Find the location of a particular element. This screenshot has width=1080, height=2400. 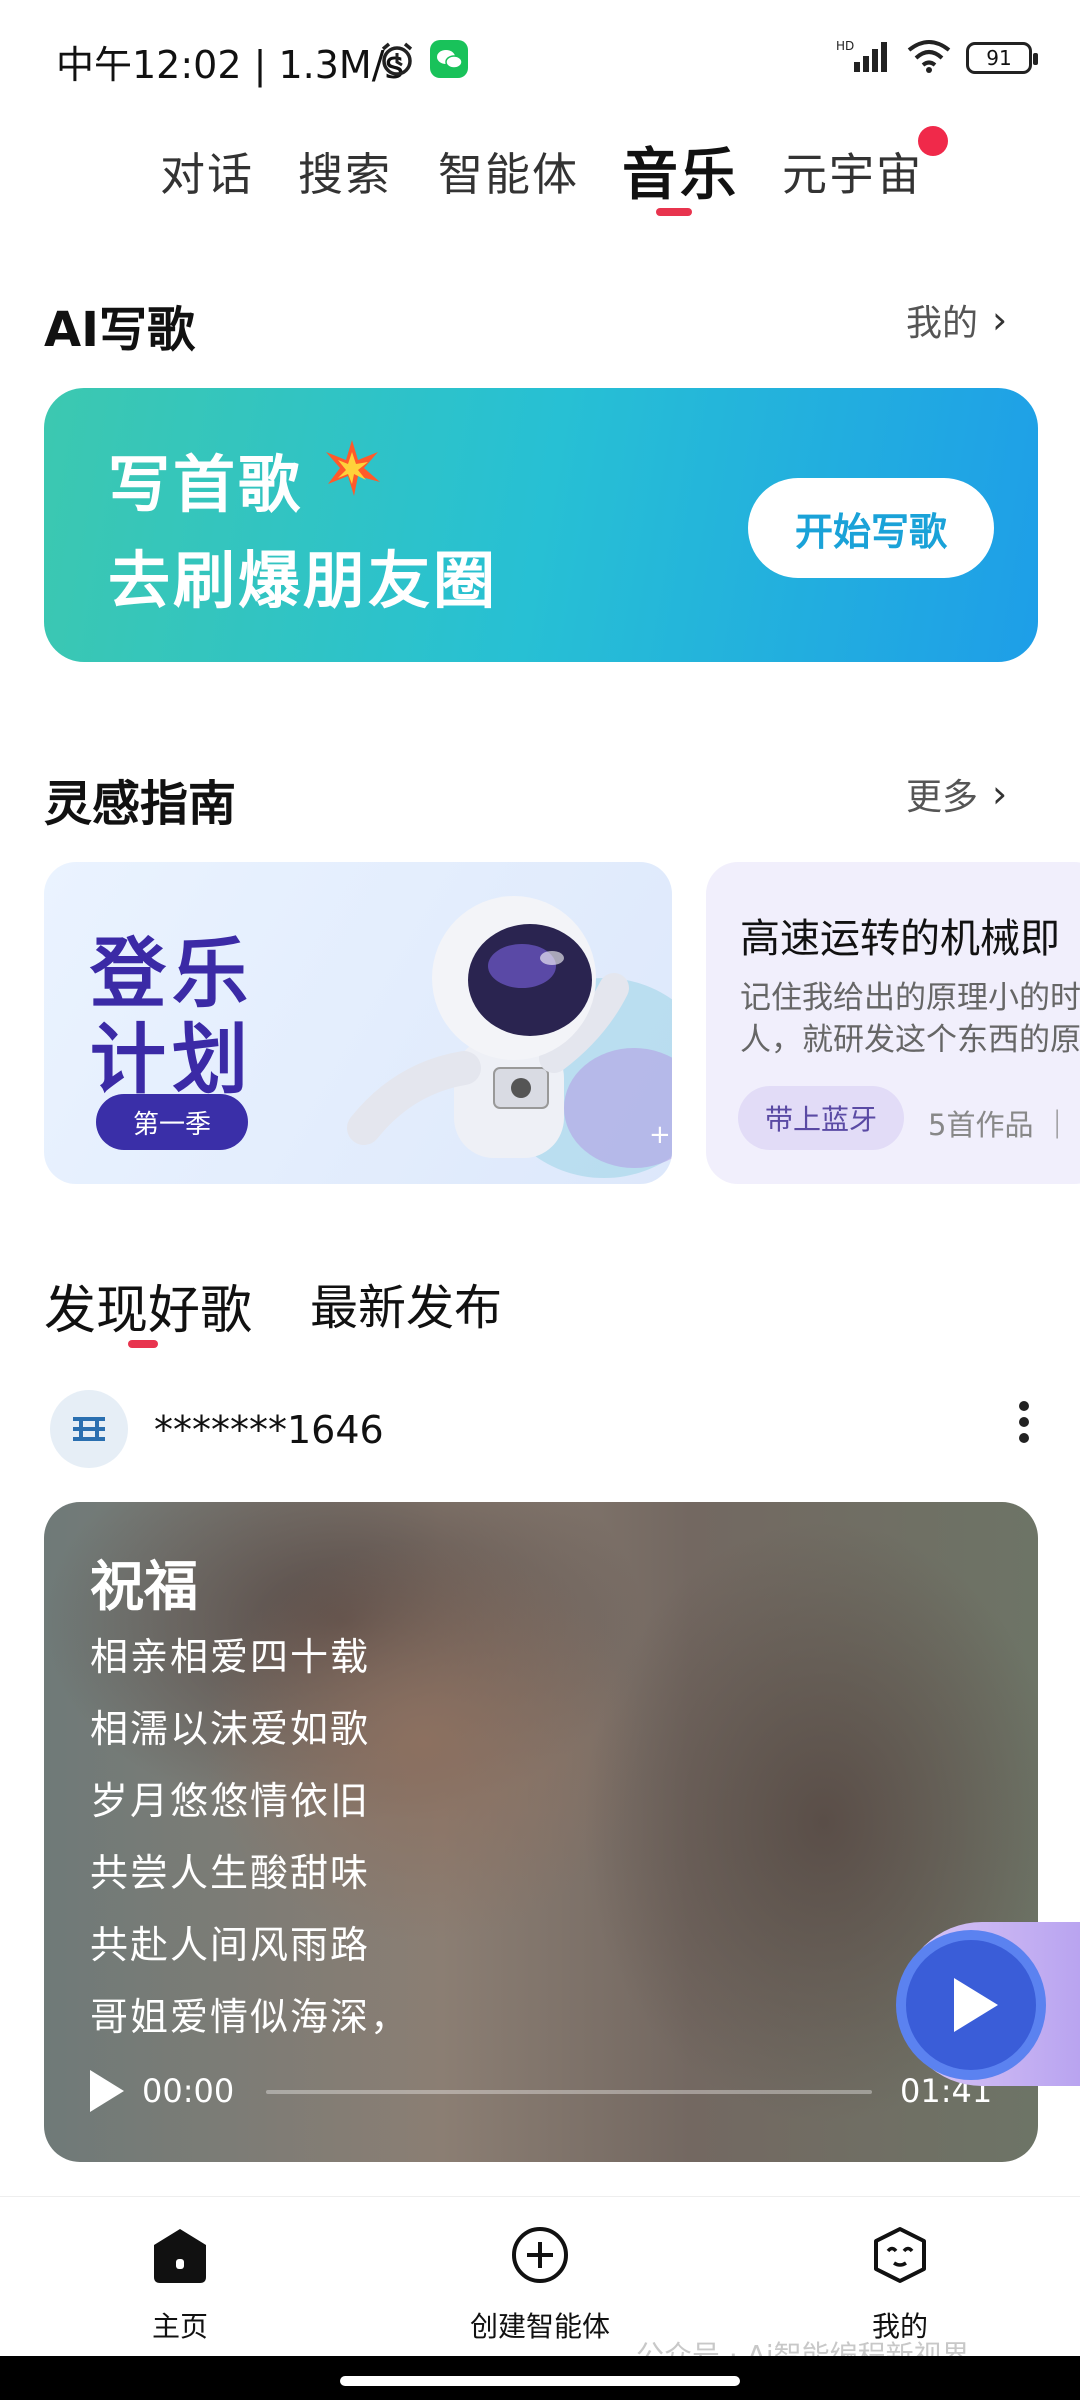

astronaut-illustration: + is located at coordinates (508, 1031).